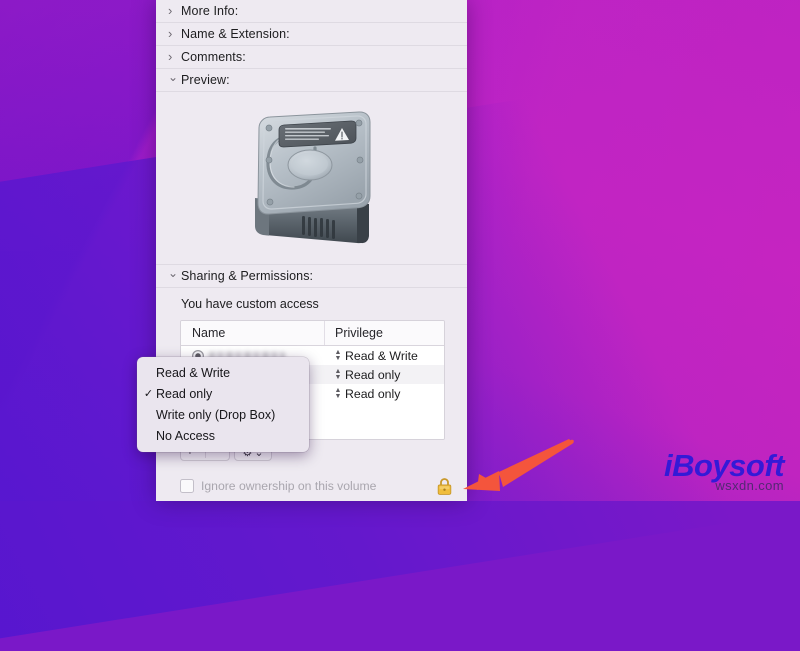 The height and width of the screenshot is (651, 800). I want to click on hard-disk-icon, so click(312, 176).